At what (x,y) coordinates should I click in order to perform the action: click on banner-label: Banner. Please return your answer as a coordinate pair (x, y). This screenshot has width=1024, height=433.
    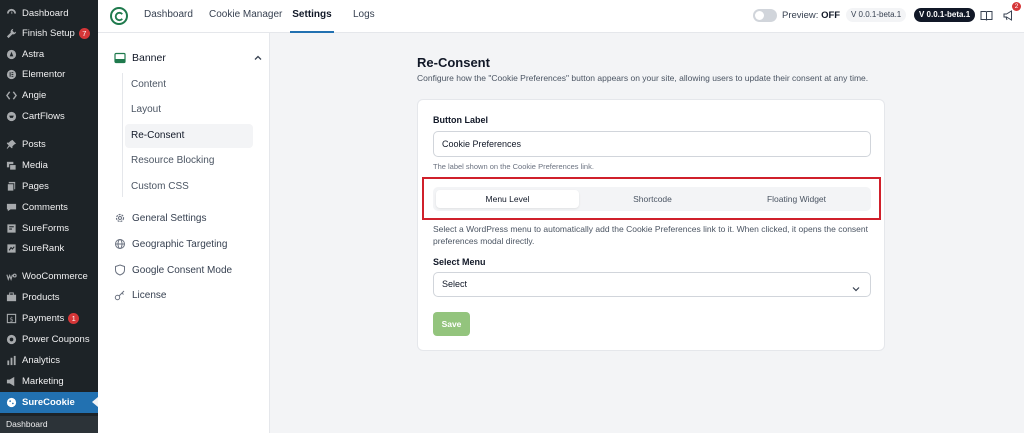
    Looking at the image, I should click on (149, 58).